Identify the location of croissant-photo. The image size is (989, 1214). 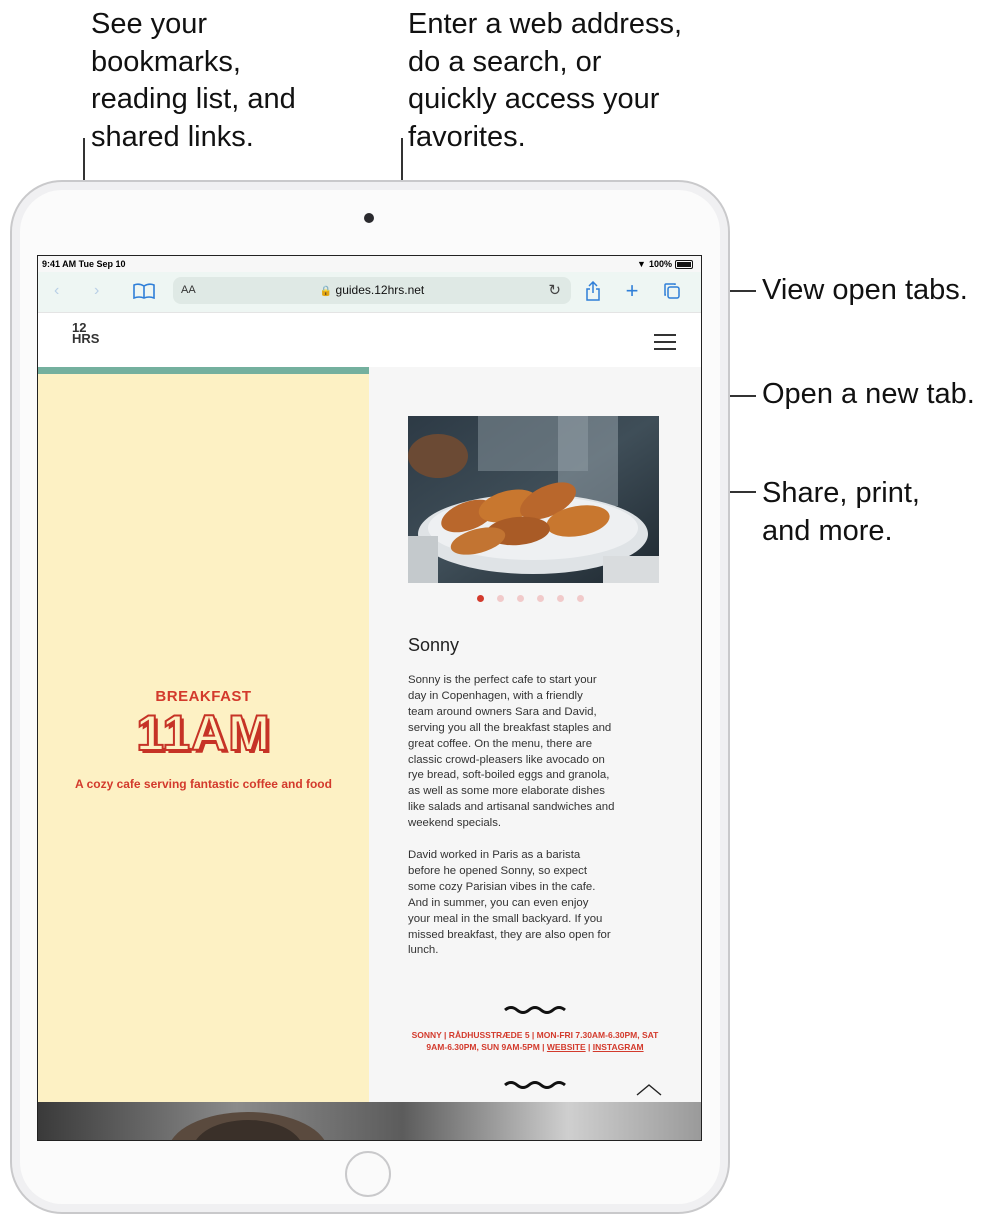
(533, 499).